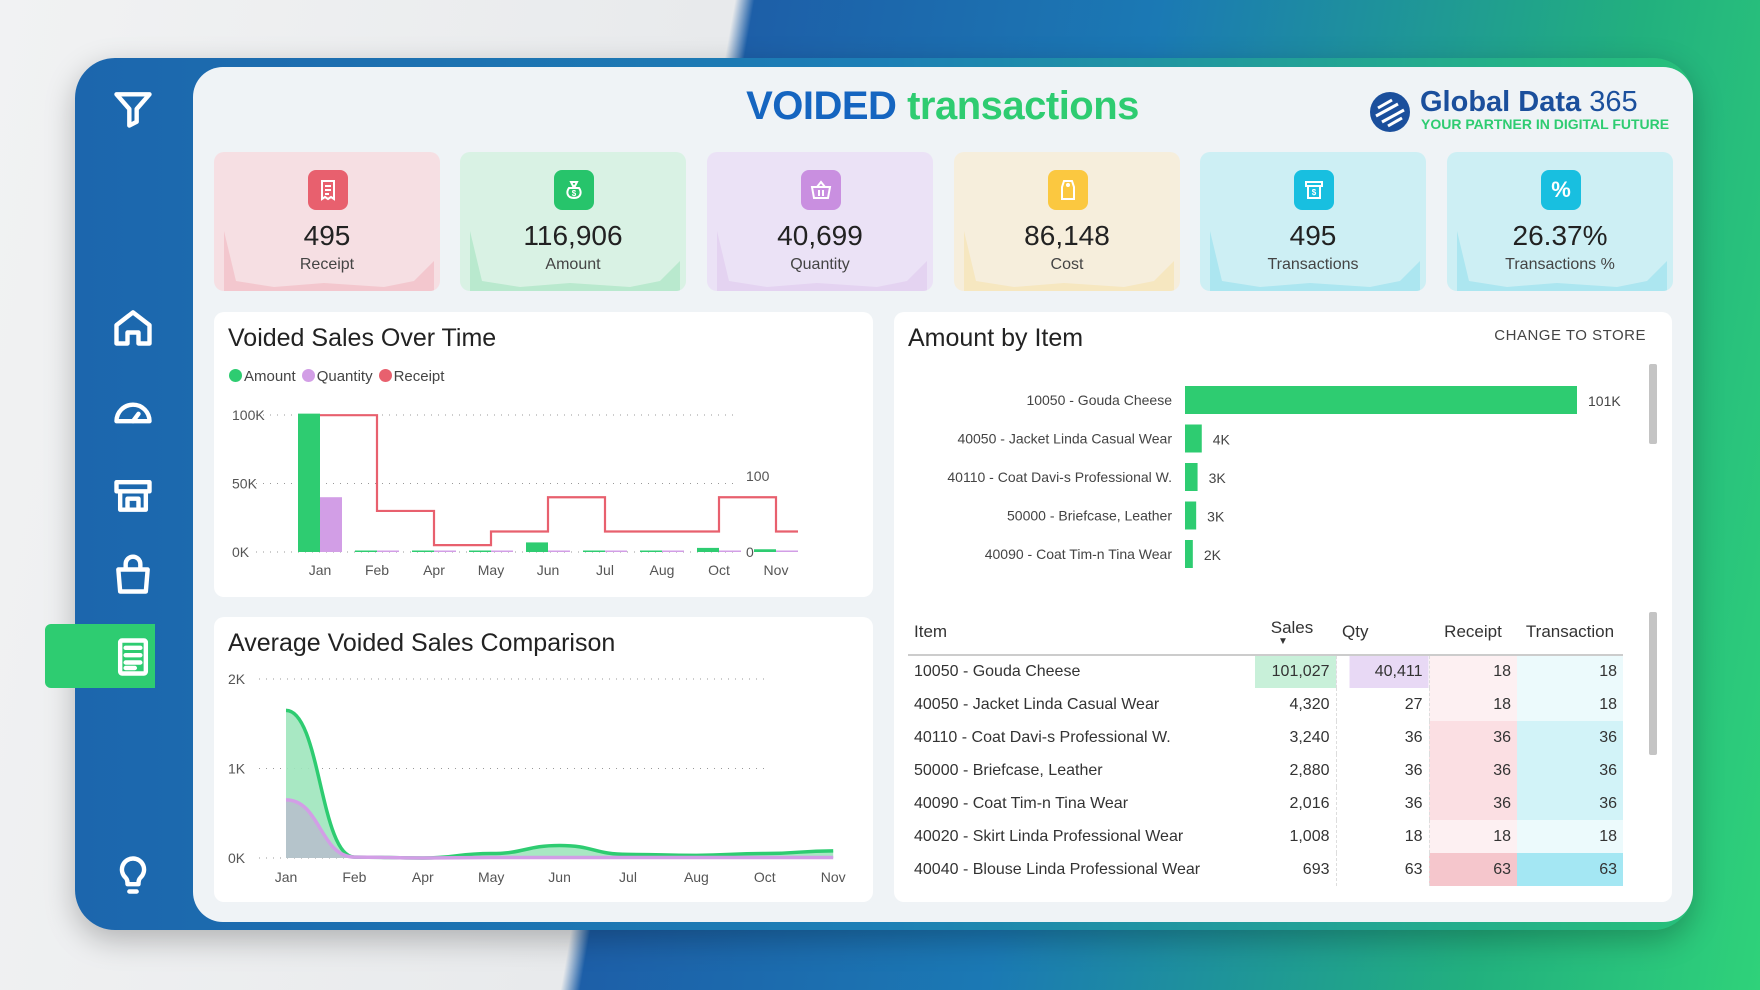 This screenshot has width=1760, height=990. Describe the element at coordinates (241, 552) in the screenshot. I see `y-tick-label: 0K` at that location.